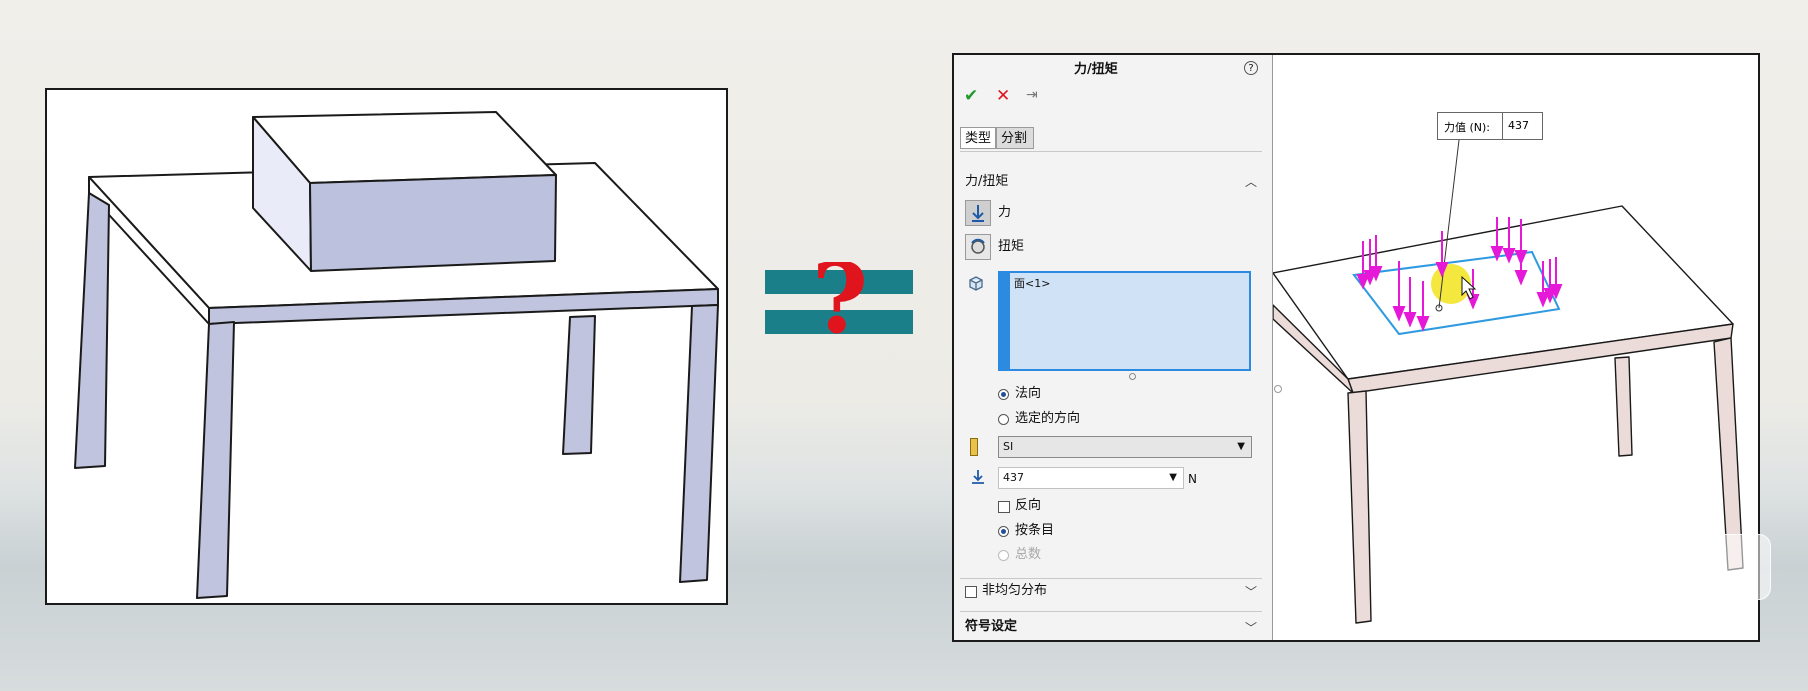  I want to click on nonuniform-label: 非均匀分布, so click(1015, 590).